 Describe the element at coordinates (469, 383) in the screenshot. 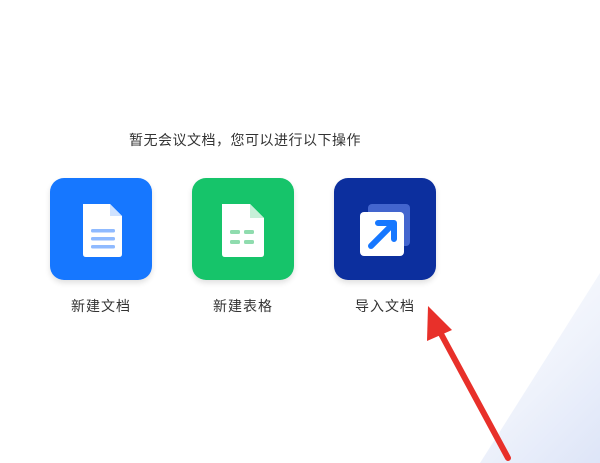

I see `annotation-arrow` at that location.